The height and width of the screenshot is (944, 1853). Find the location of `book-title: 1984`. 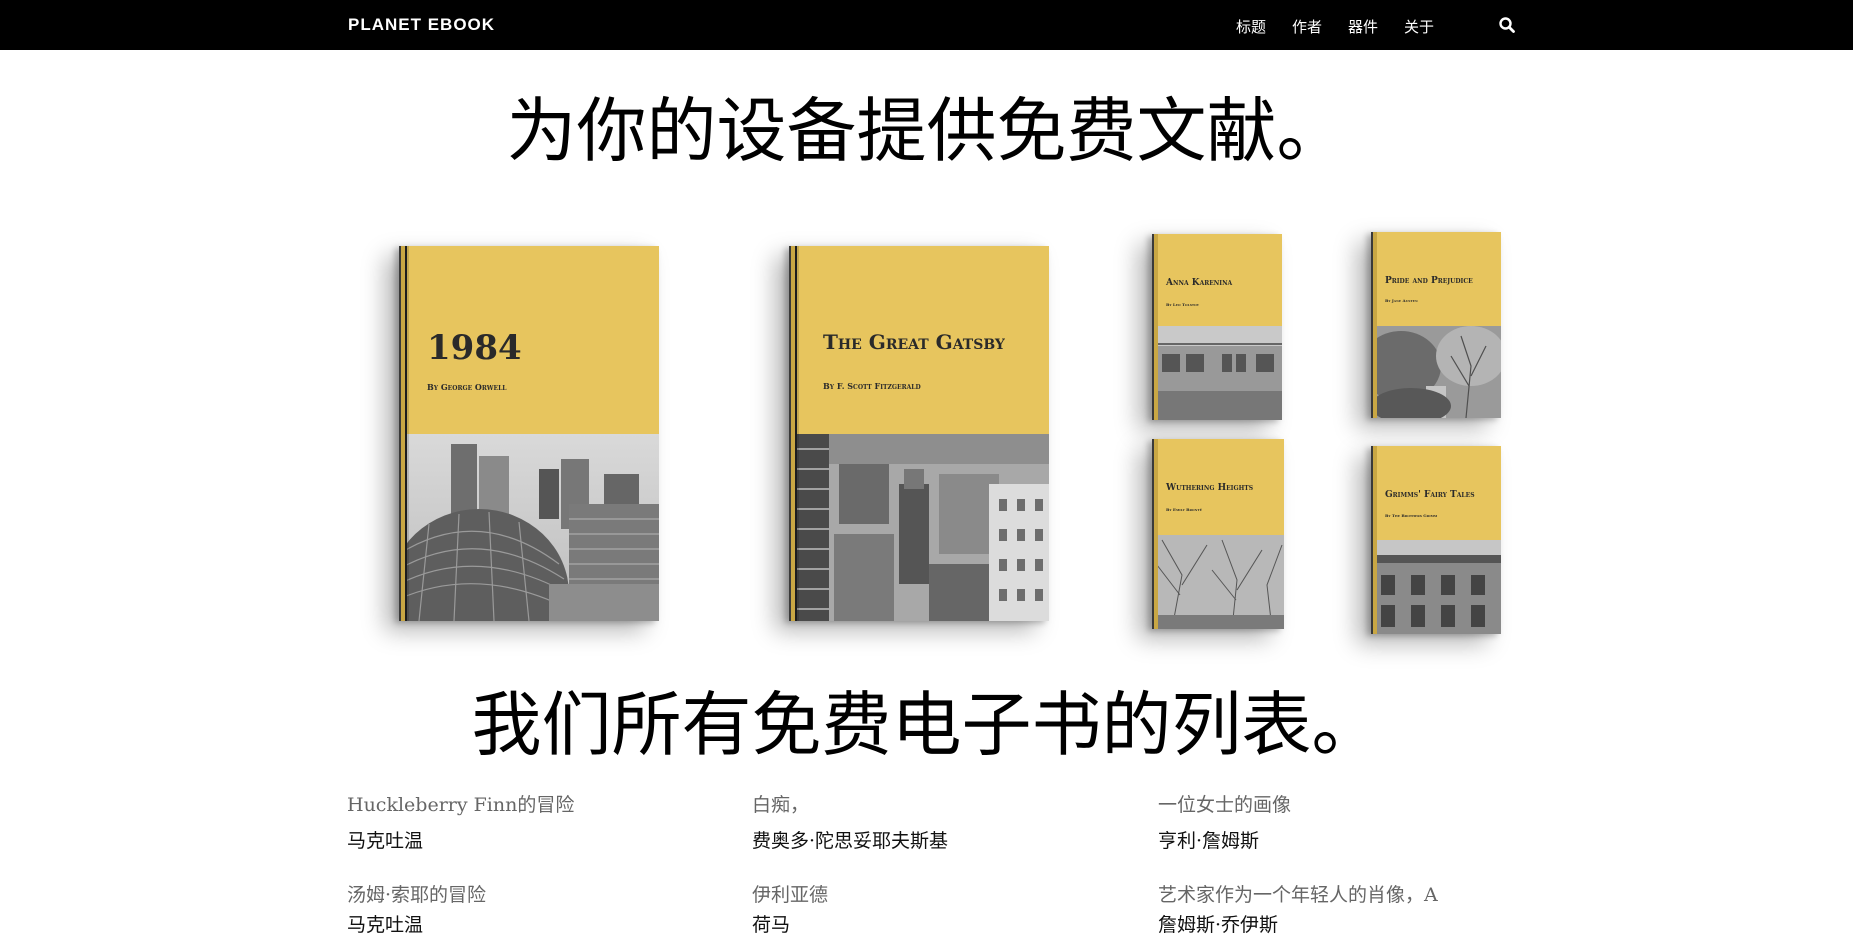

book-title: 1984 is located at coordinates (474, 348).